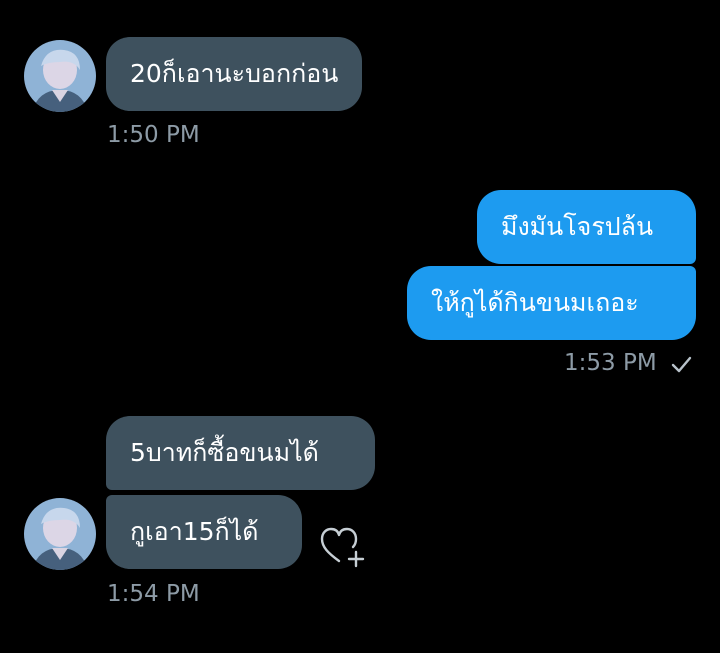  I want to click on message-bubble-incoming: 20ก็เอานะบอกก่อน, so click(234, 74).